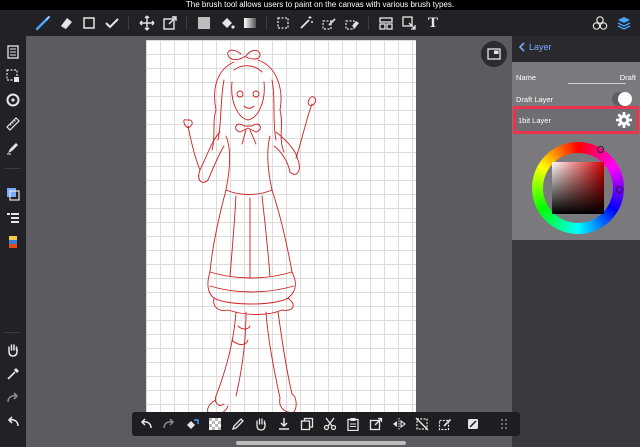  Describe the element at coordinates (352, 23) in the screenshot. I see `select-eraser-icon` at that location.